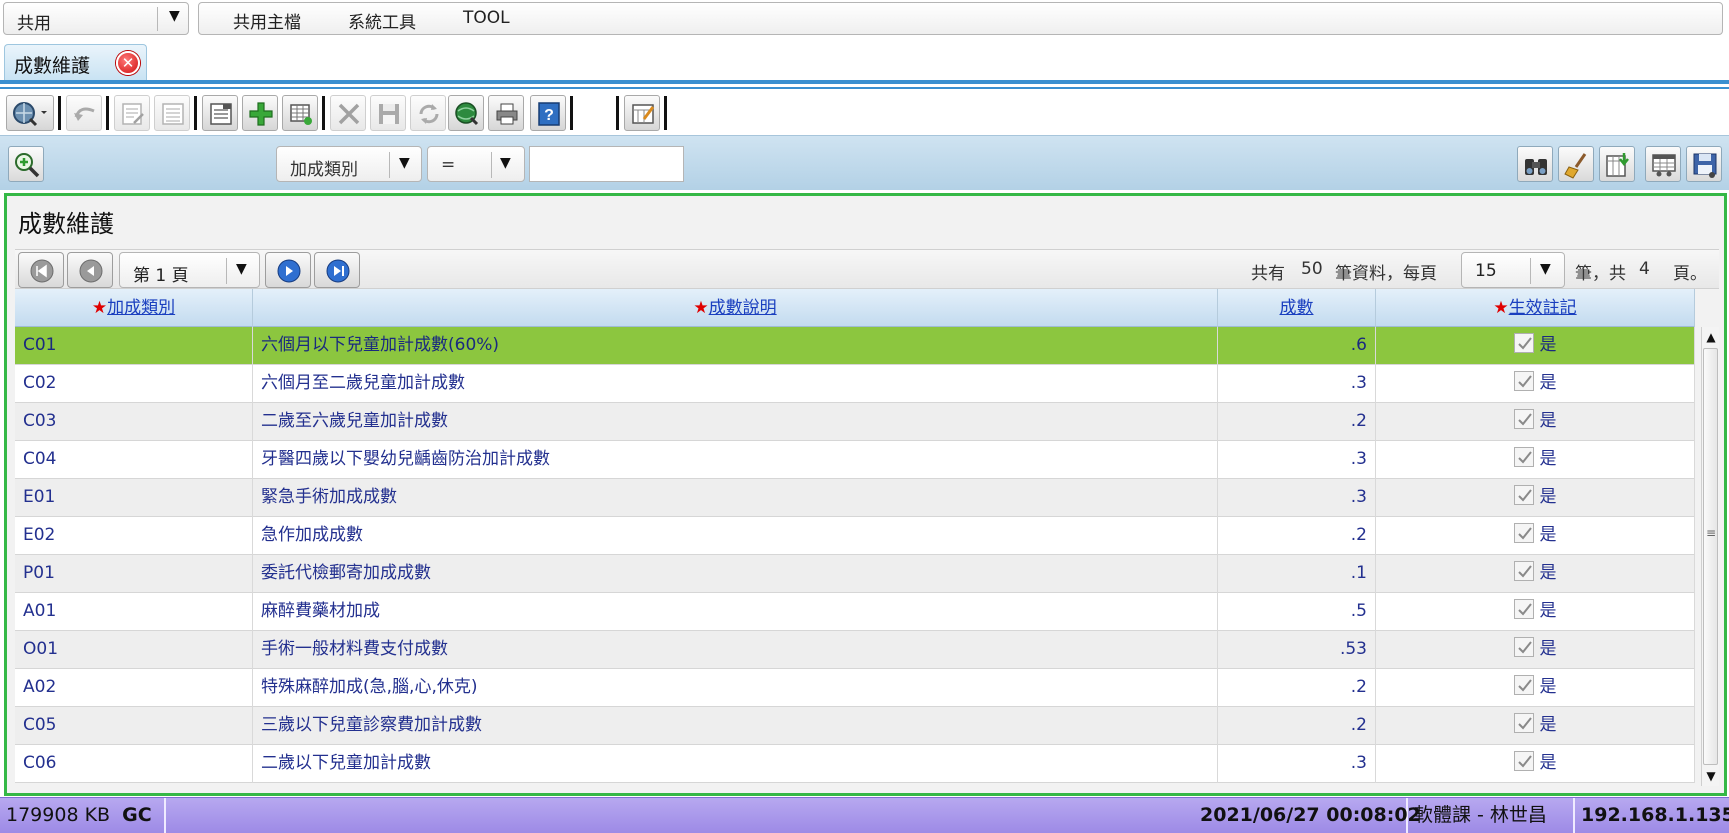 Image resolution: width=1729 pixels, height=833 pixels. I want to click on category-cell: A01, so click(134, 612).